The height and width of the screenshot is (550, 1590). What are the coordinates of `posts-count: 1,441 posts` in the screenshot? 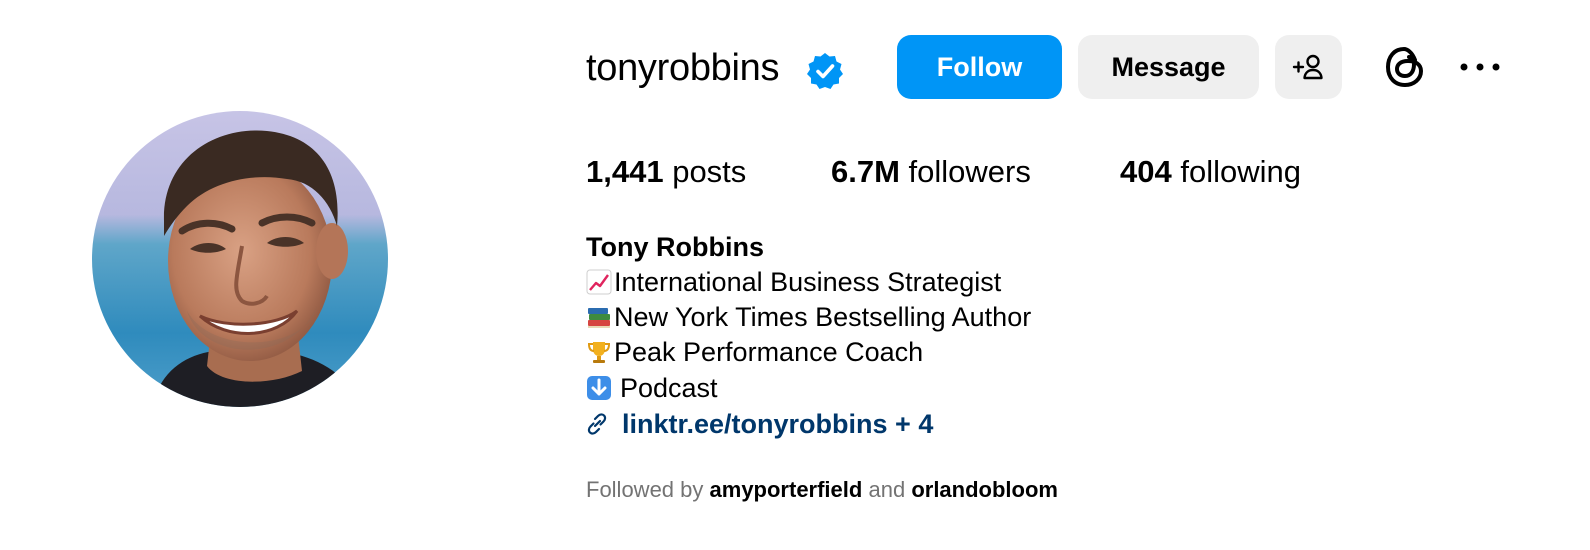 It's located at (666, 172).